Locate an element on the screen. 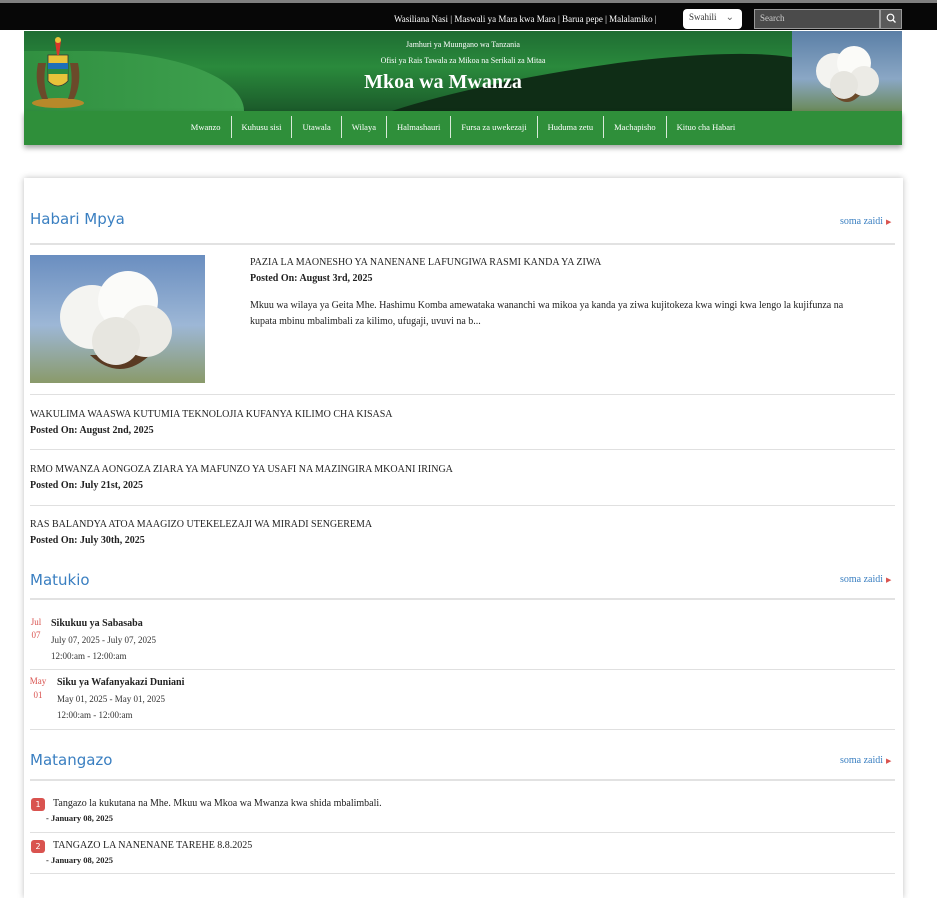 The height and width of the screenshot is (898, 937). nav-kituo-cha-habari: Kituo cha Habari is located at coordinates (705, 127).